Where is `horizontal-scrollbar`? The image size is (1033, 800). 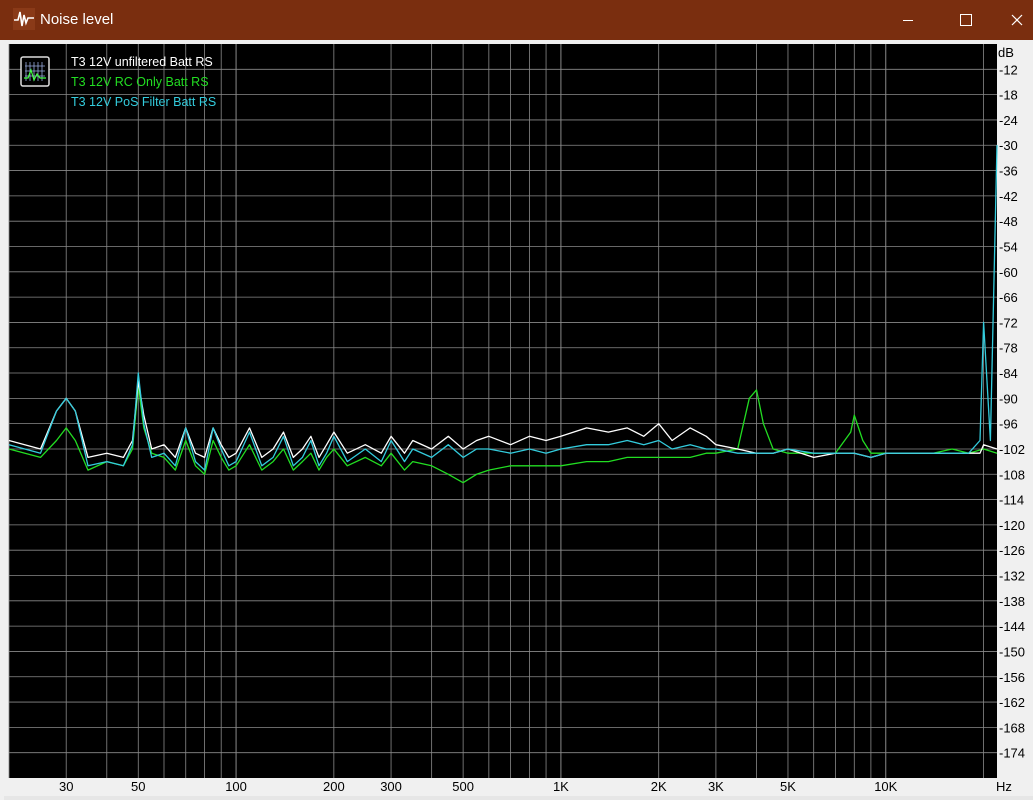 horizontal-scrollbar is located at coordinates (518, 798).